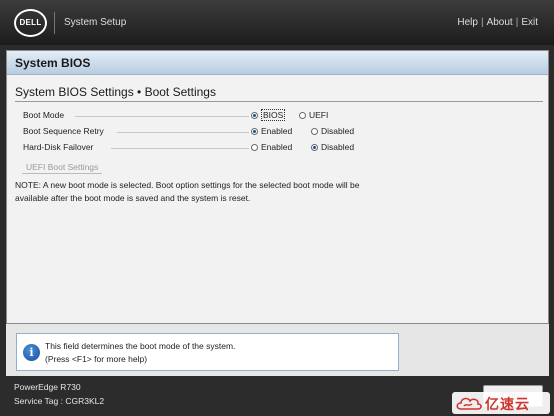 This screenshot has width=554, height=416. Describe the element at coordinates (63, 131) in the screenshot. I see `setting-label: Boot Sequence Retry` at that location.